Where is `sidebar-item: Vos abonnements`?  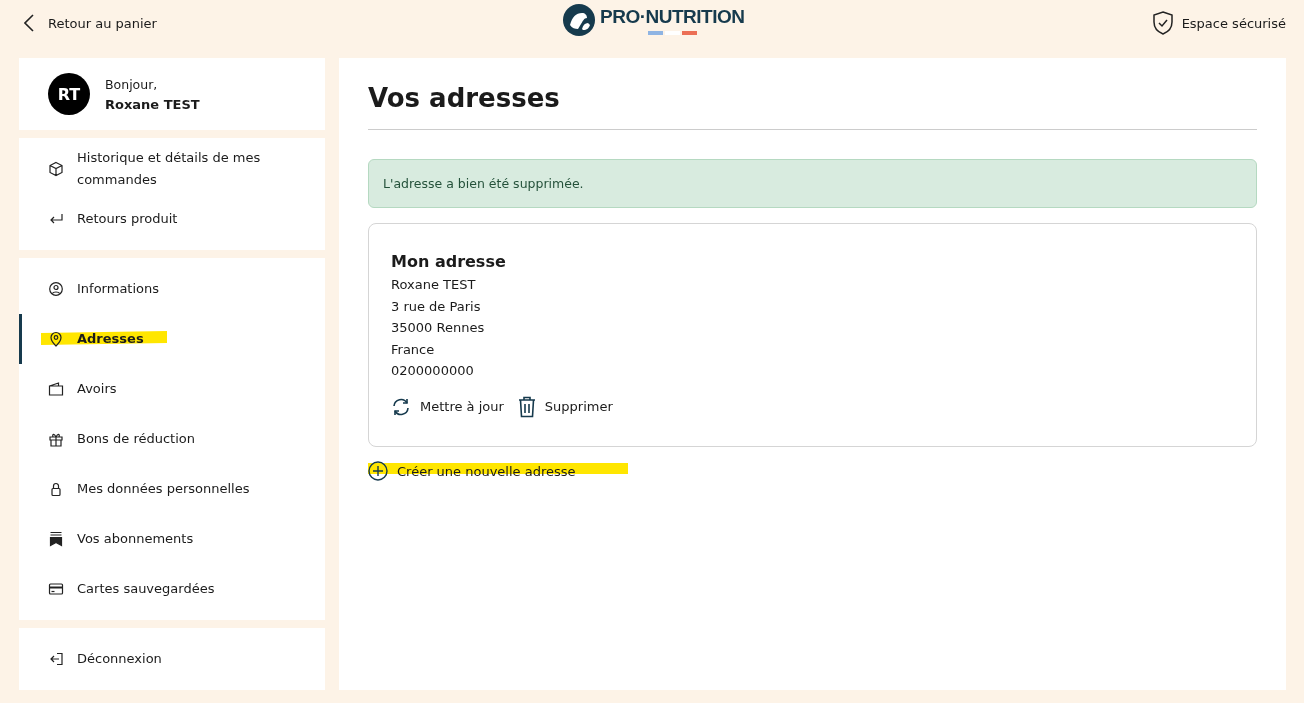
sidebar-item: Vos abonnements is located at coordinates (172, 539).